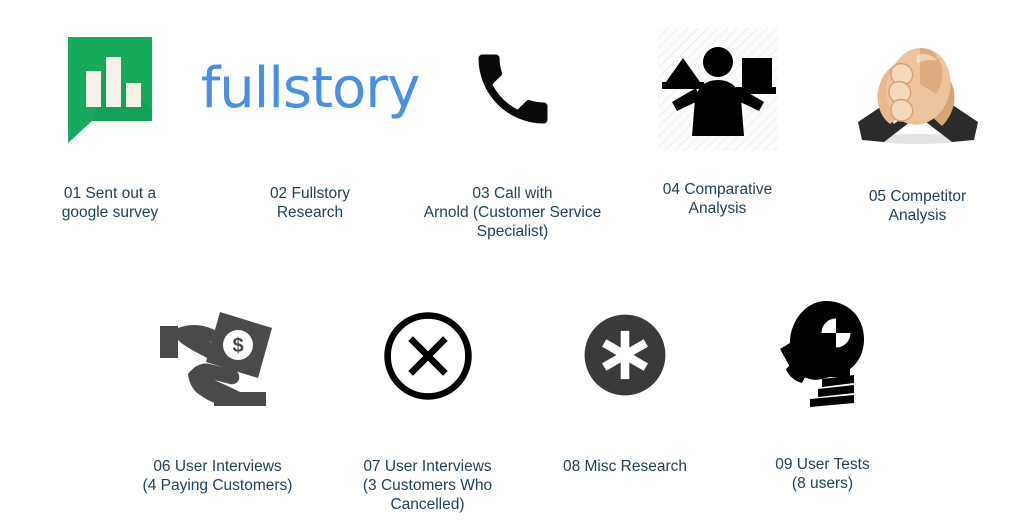  I want to click on research-item-08: 08 Misc Research, so click(625, 386).